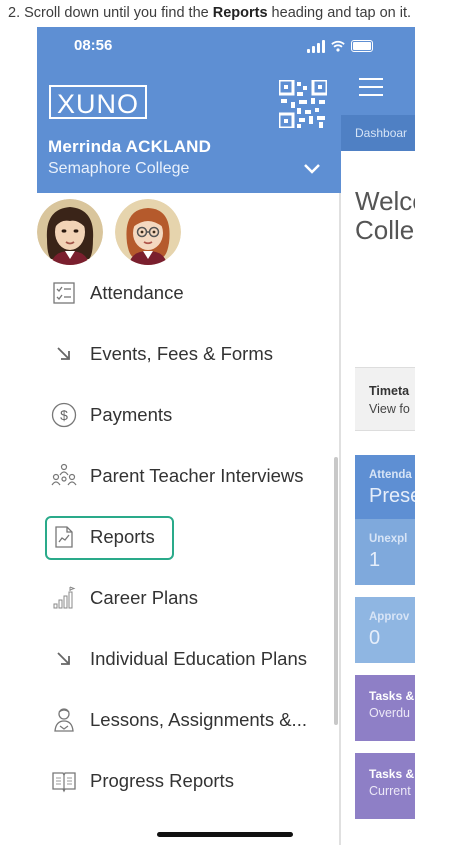 Image resolution: width=465 pixels, height=851 pixels. What do you see at coordinates (381, 133) in the screenshot?
I see `tab-dashboard: Dashboar` at bounding box center [381, 133].